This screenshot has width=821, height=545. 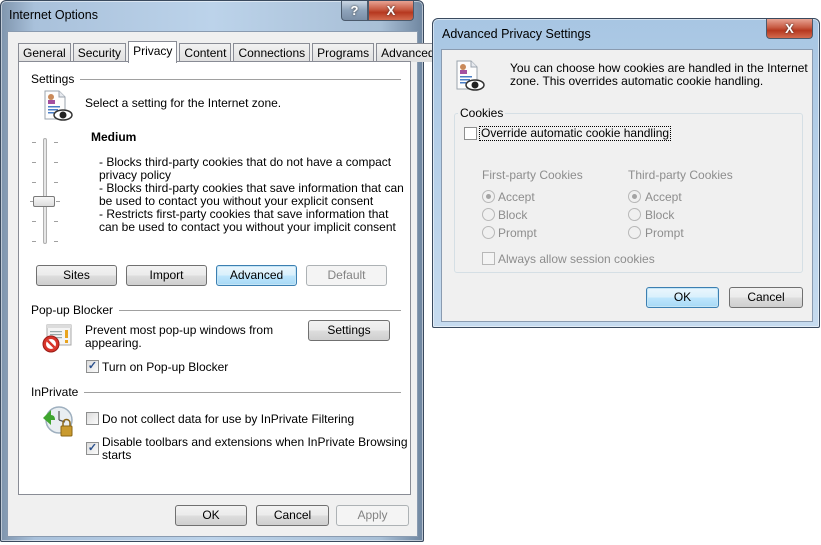 What do you see at coordinates (92, 448) in the screenshot?
I see `disable-toolbars-checkbox: ✓` at bounding box center [92, 448].